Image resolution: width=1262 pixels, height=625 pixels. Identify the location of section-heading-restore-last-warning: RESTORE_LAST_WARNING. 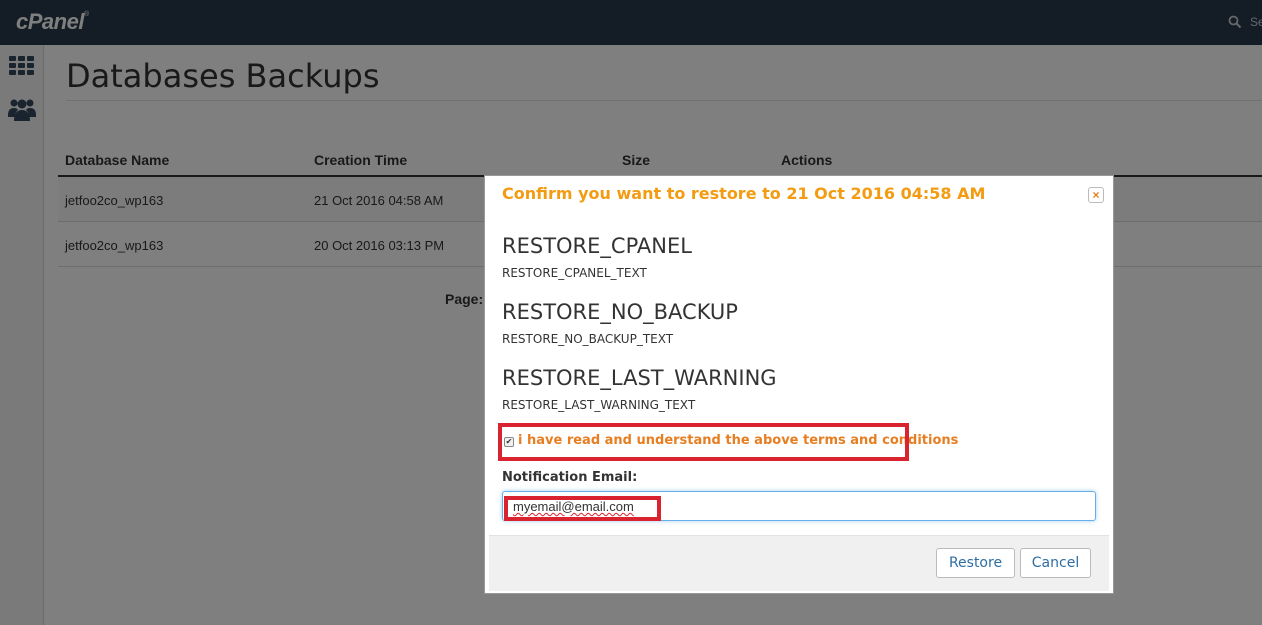
(639, 378).